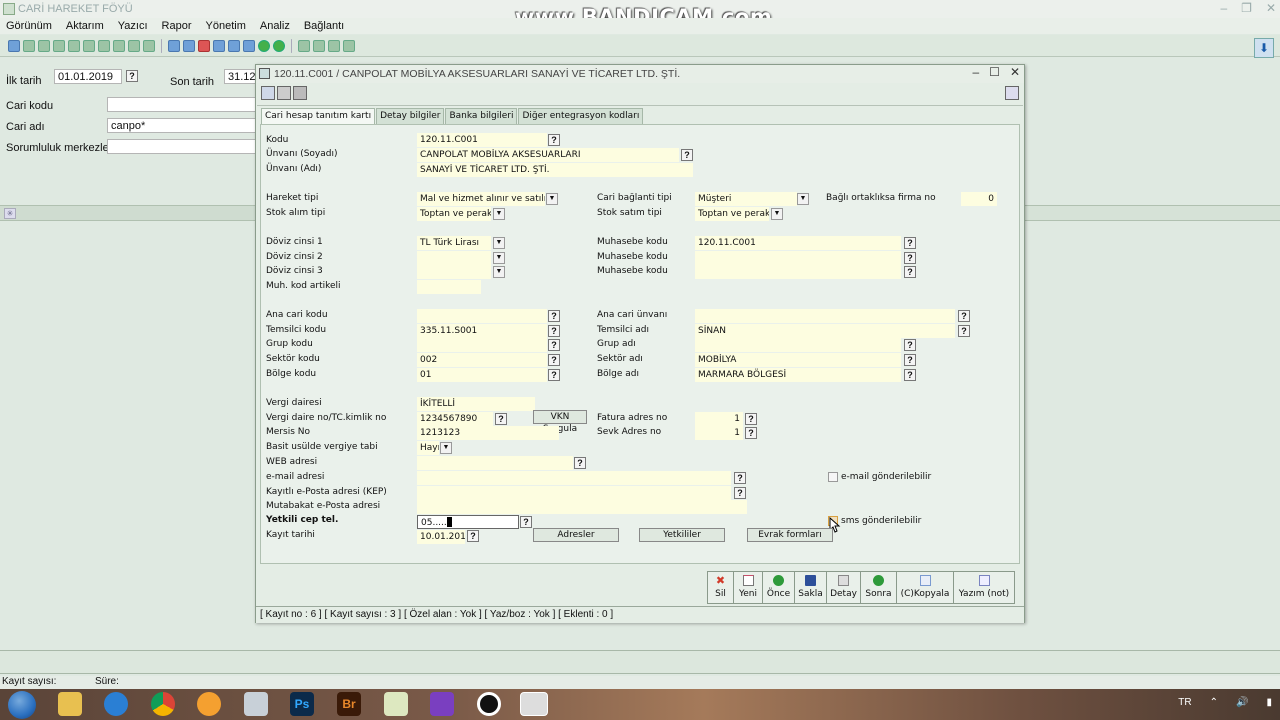 Image resolution: width=1280 pixels, height=720 pixels. What do you see at coordinates (410, 116) in the screenshot?
I see `tab-detay-bilgiler: Detay bilgiler` at bounding box center [410, 116].